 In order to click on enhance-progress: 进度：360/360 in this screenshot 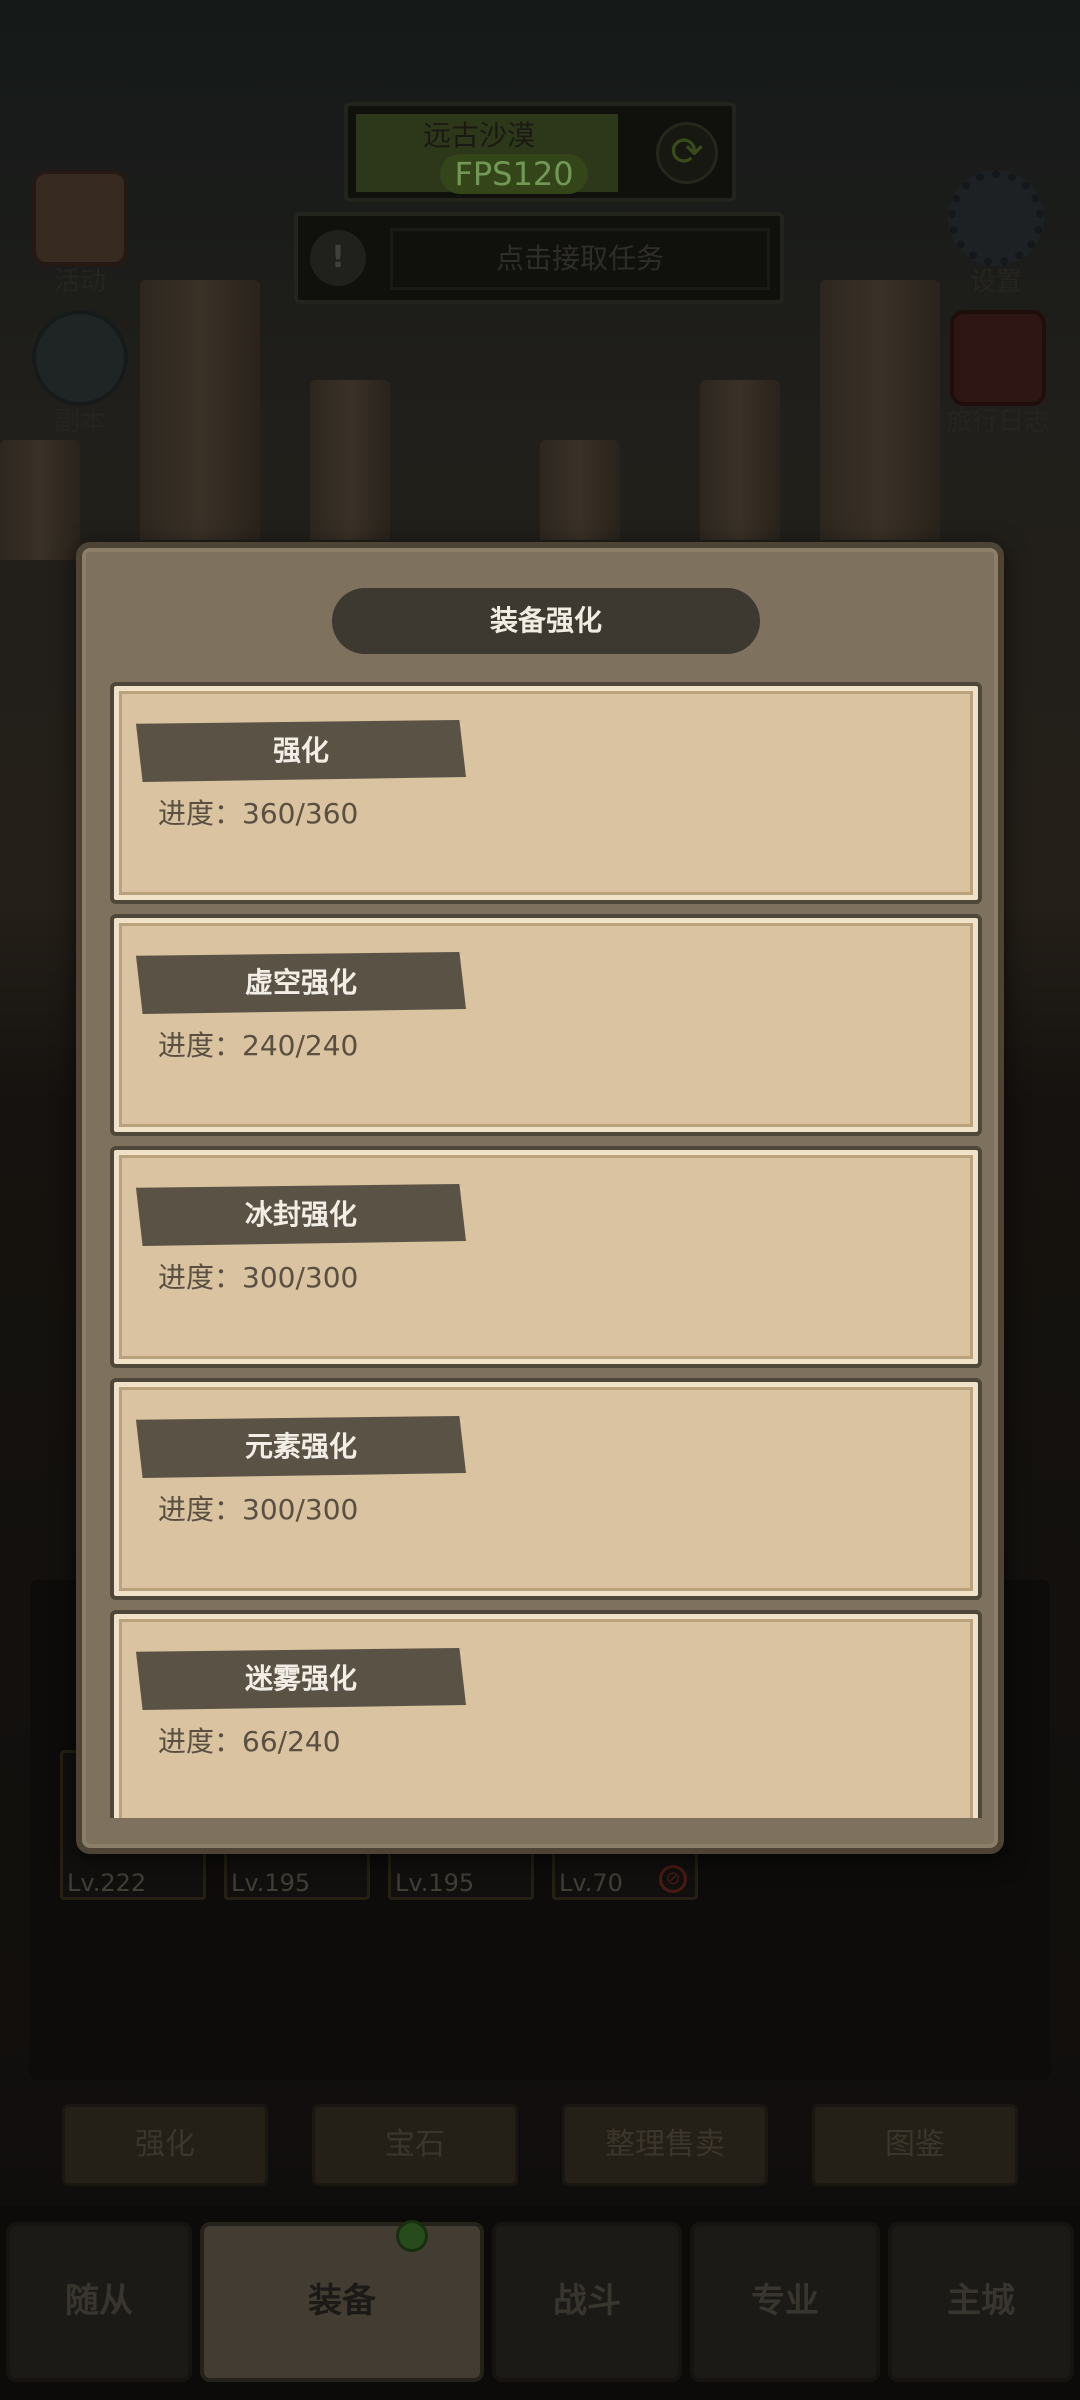, I will do `click(258, 813)`.